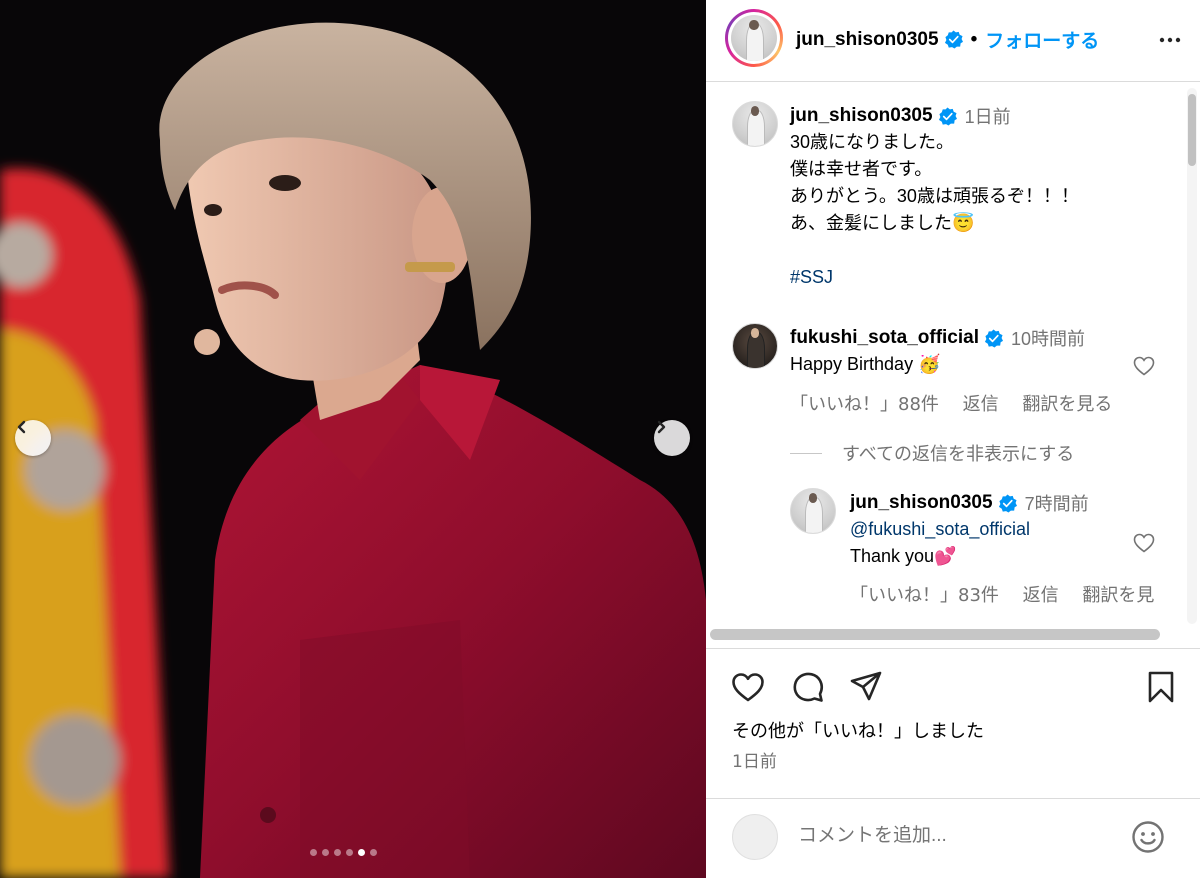 Image resolution: width=1200 pixels, height=878 pixels. What do you see at coordinates (934, 196) in the screenshot?
I see `caption-line: ありがとう。30歳は頑張るぞ！！！` at bounding box center [934, 196].